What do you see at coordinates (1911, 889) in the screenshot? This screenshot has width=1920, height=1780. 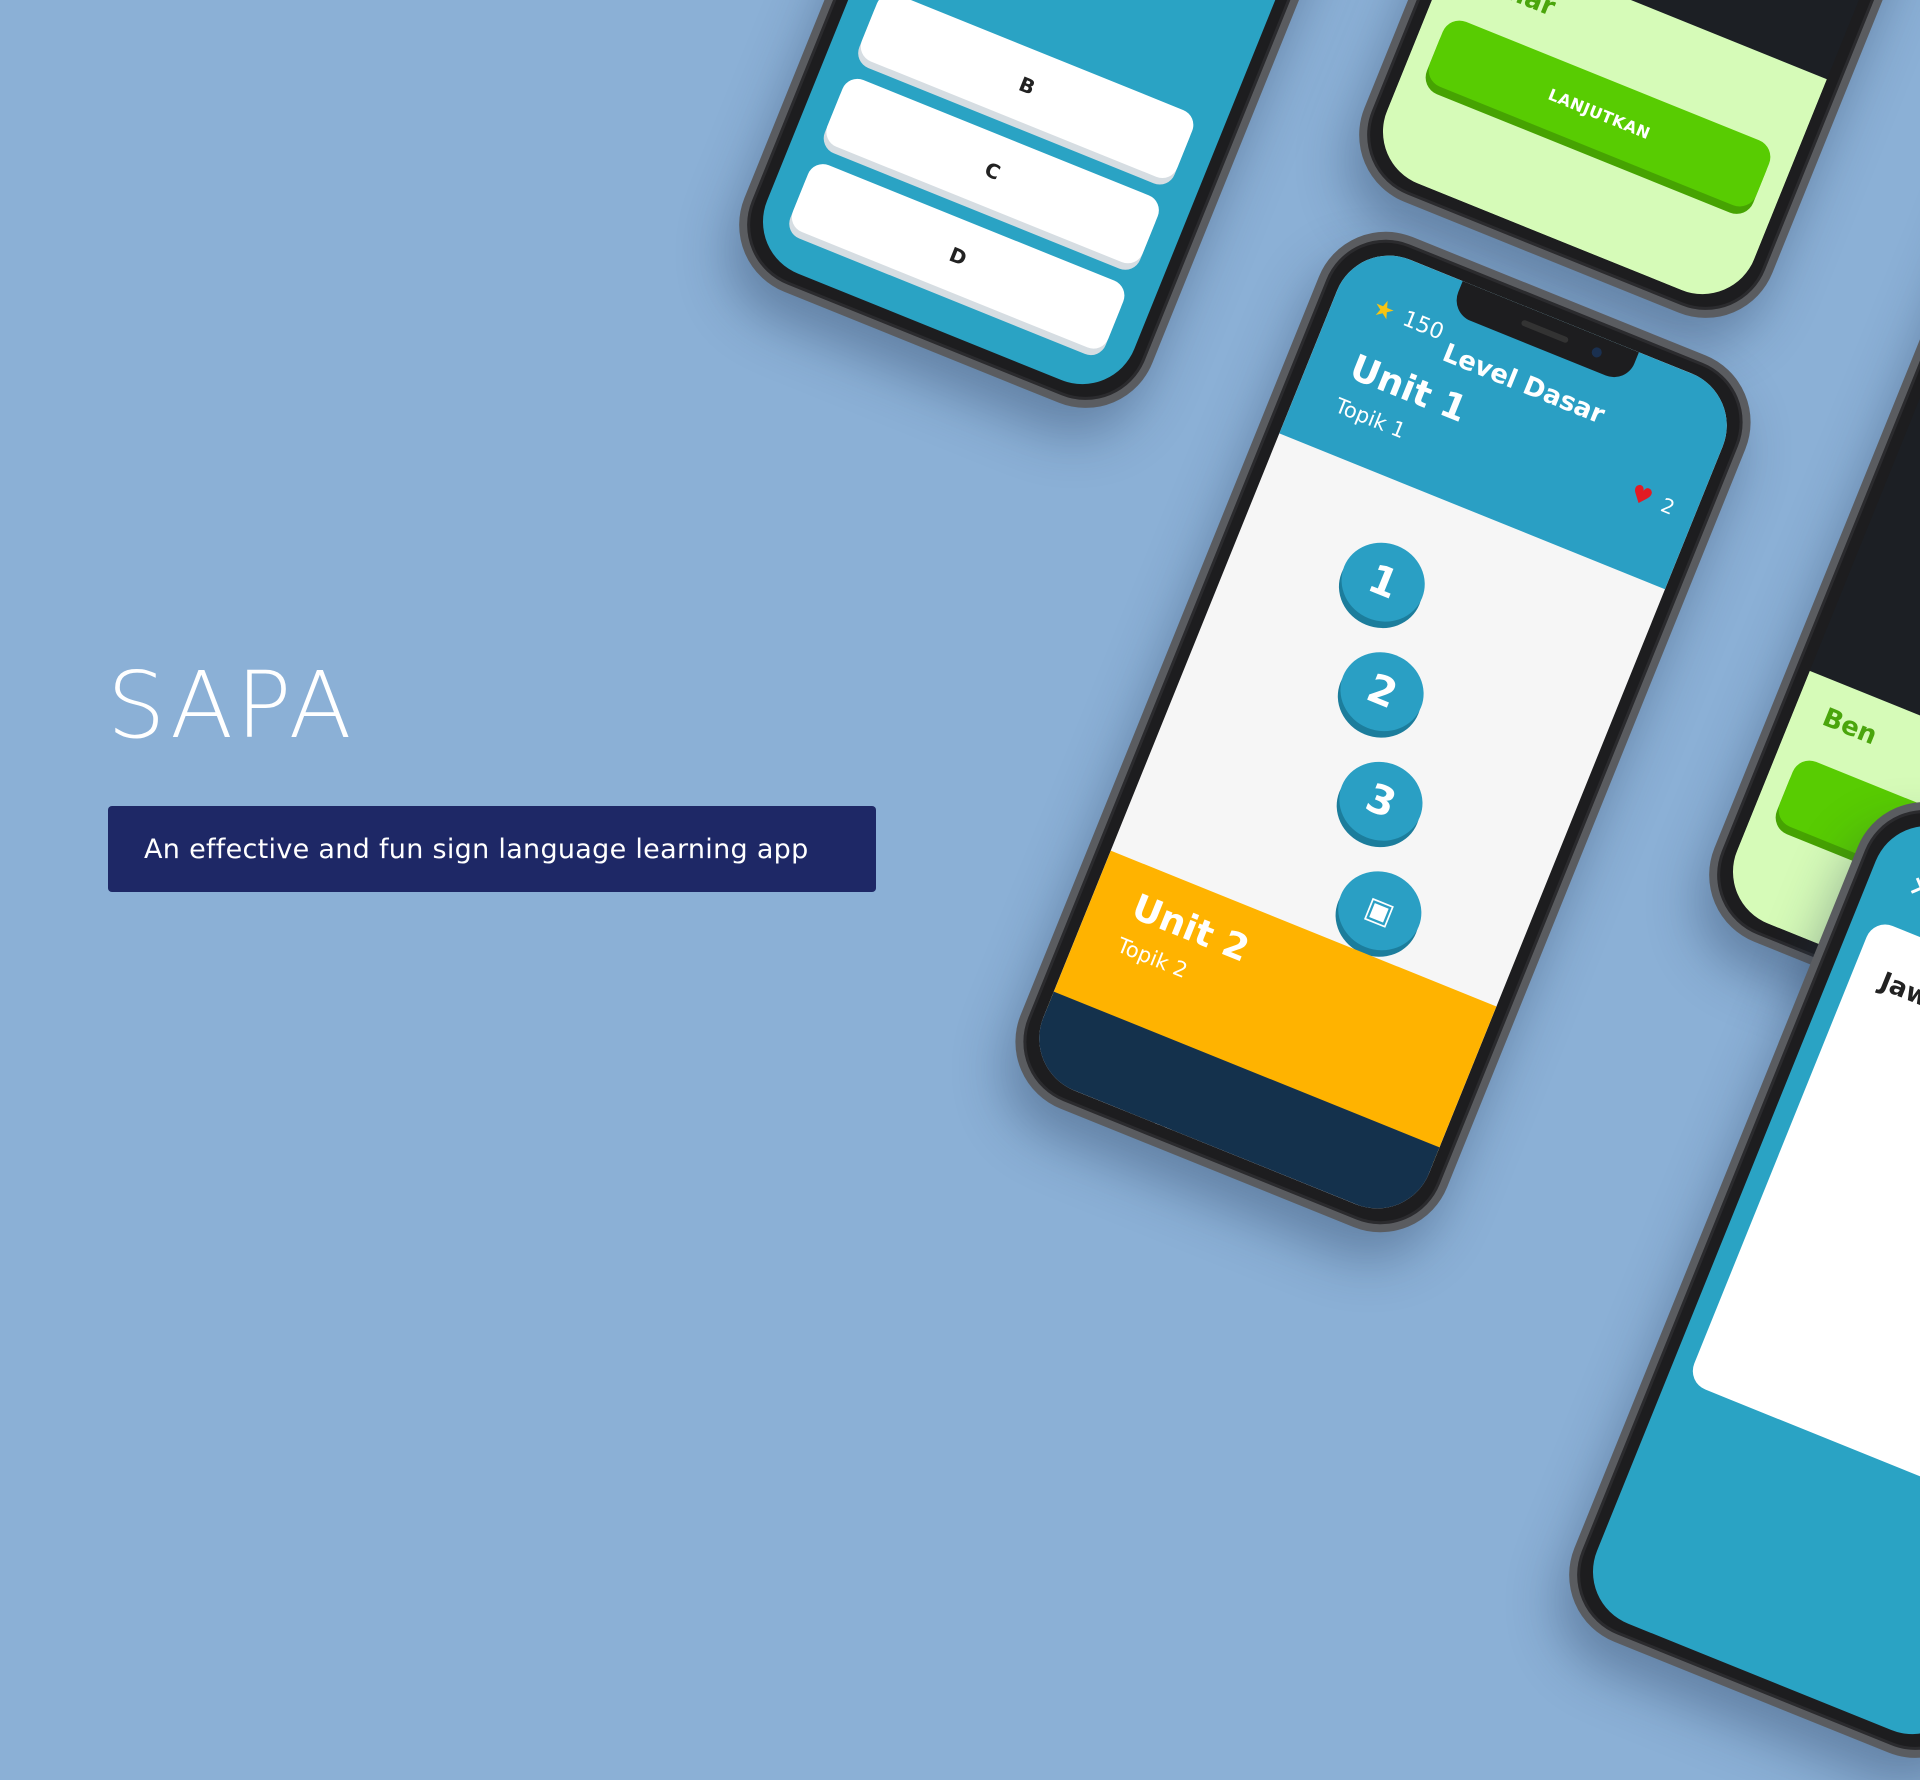 I see `close-icon: ✕` at bounding box center [1911, 889].